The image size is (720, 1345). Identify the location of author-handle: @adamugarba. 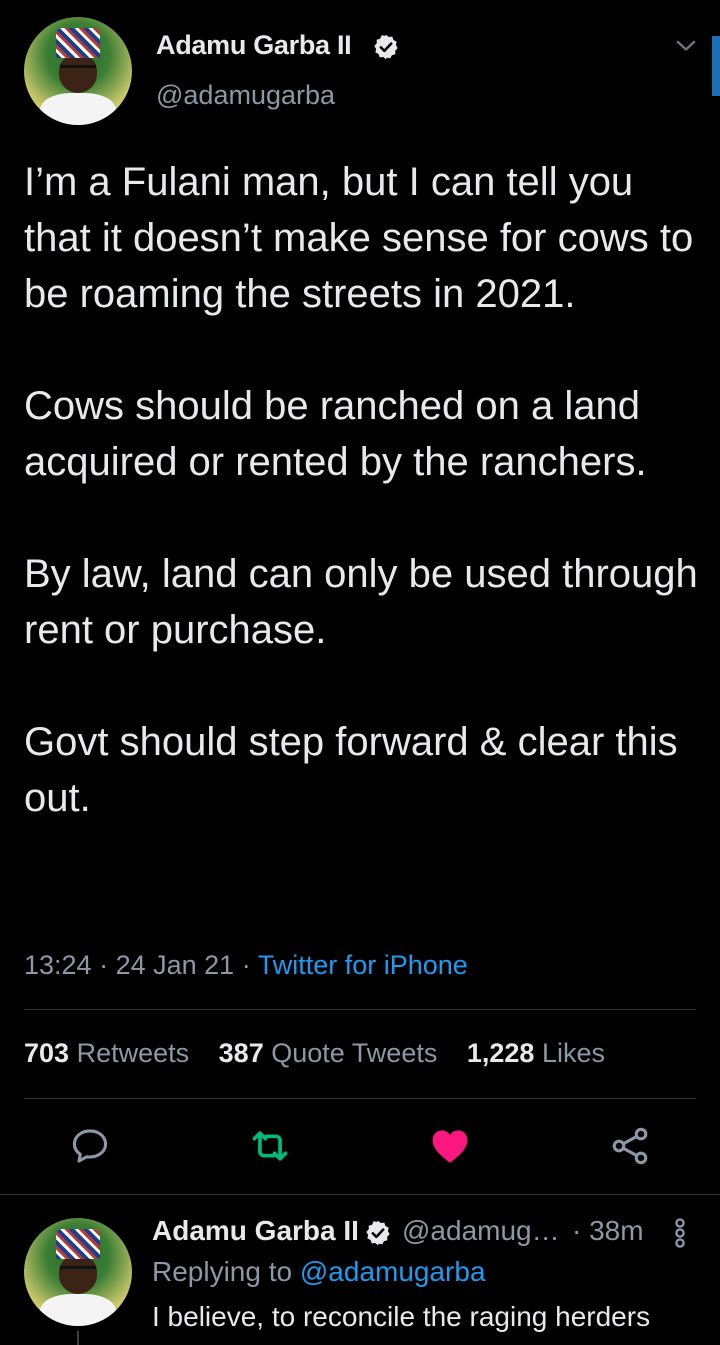
(245, 95).